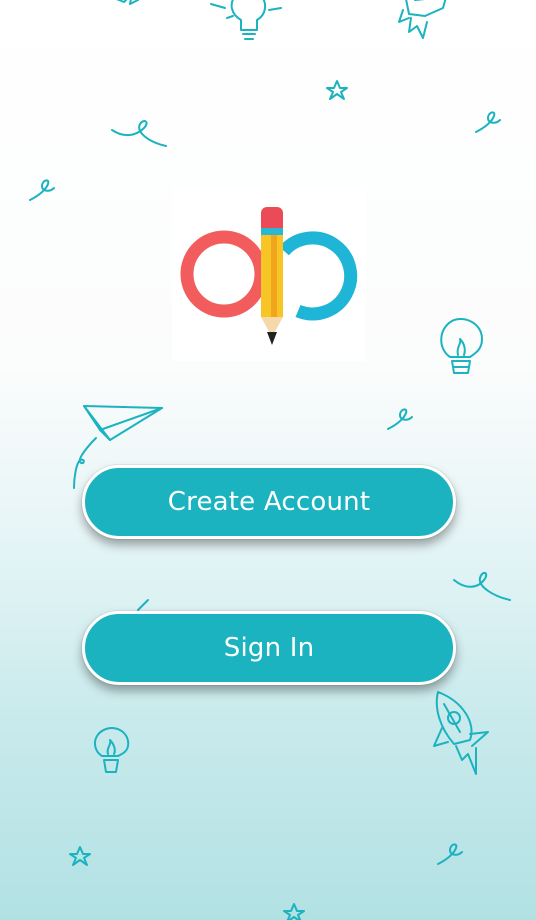  Describe the element at coordinates (269, 648) in the screenshot. I see `sign-in-button: Sign In` at that location.